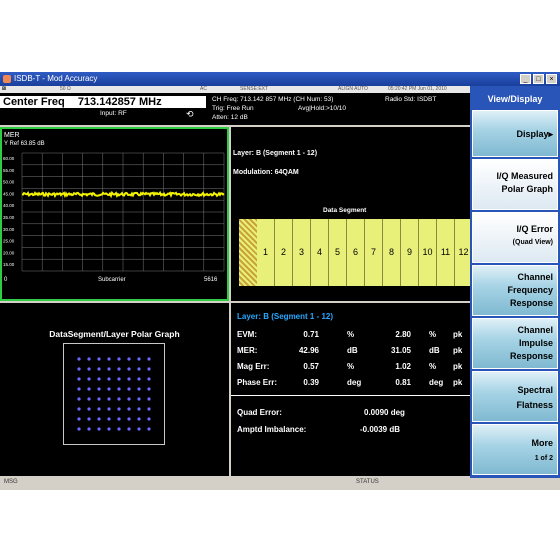 This screenshot has height=560, width=560. Describe the element at coordinates (123, 212) in the screenshot. I see `mer-grid` at that location.